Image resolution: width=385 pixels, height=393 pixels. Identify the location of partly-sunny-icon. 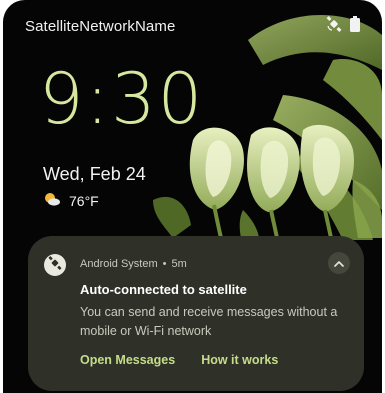
(52, 200).